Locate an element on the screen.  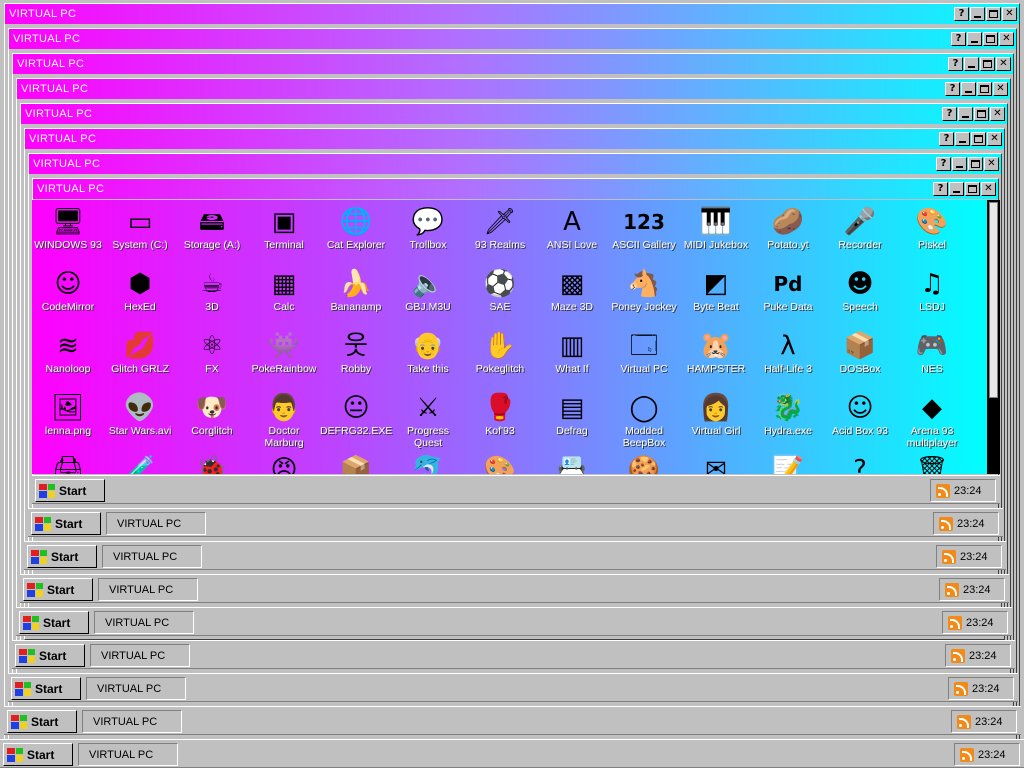
desktop-icon: 🐶 Corglitch is located at coordinates (212, 421).